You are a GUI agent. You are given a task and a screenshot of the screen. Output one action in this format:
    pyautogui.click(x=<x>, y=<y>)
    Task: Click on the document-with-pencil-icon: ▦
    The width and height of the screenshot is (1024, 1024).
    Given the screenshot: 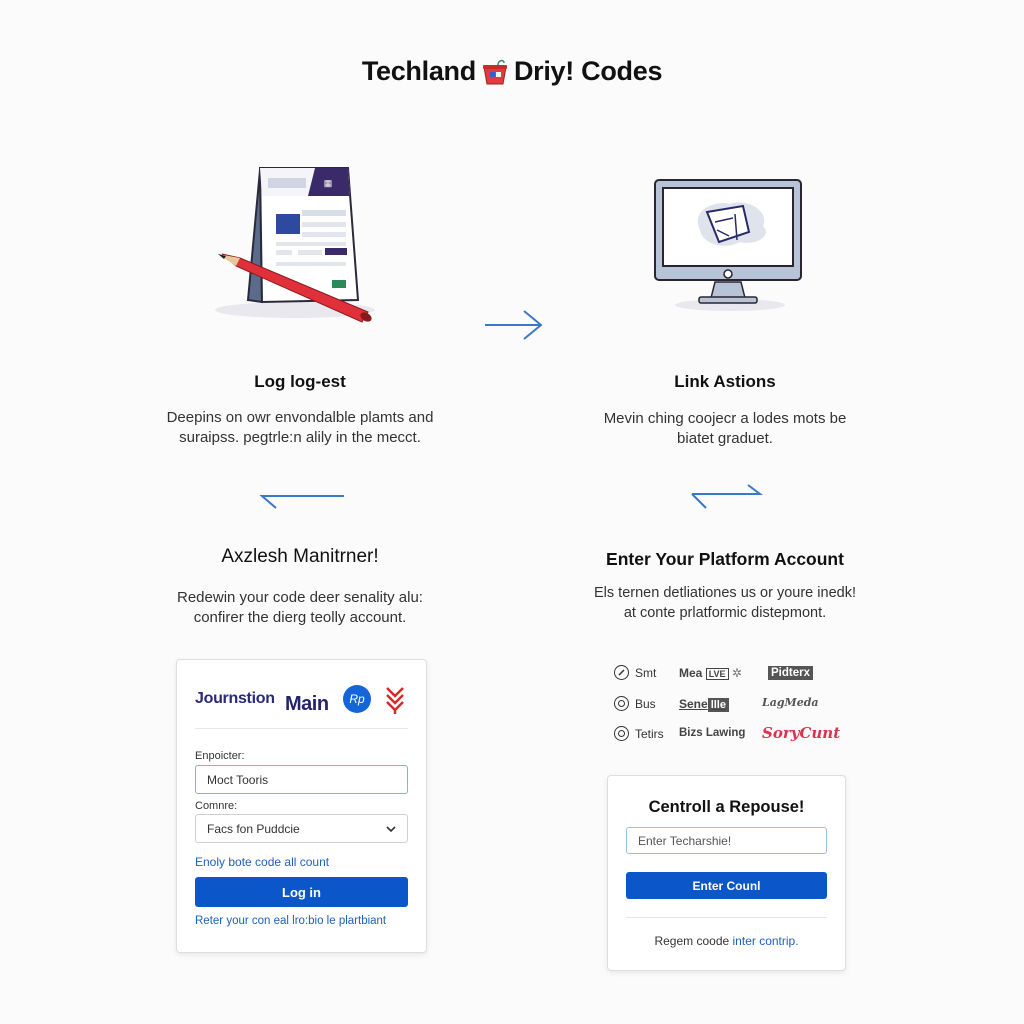 What is the action you would take?
    pyautogui.click(x=295, y=240)
    